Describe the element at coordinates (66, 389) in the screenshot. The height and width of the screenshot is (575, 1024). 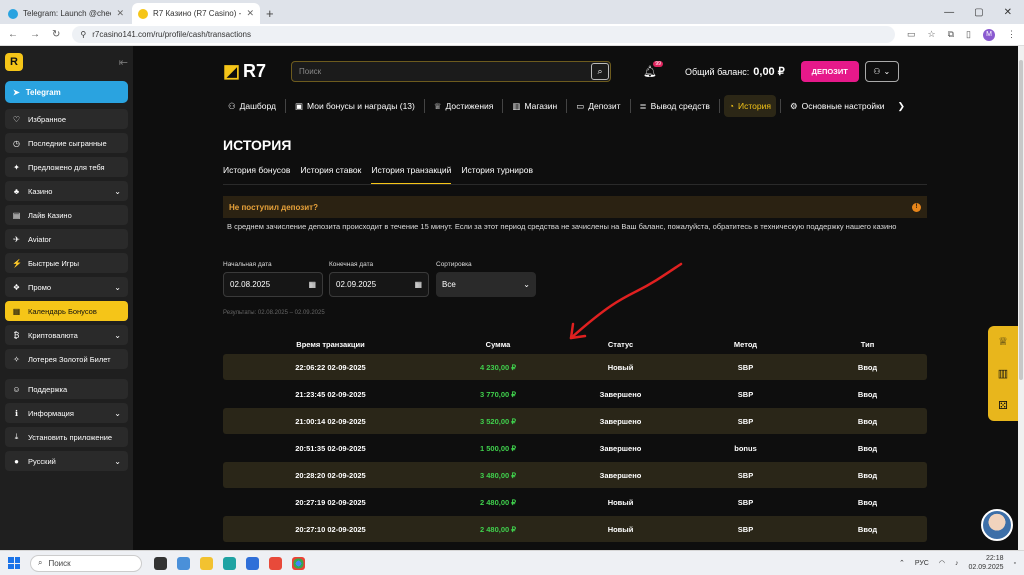
I see `sidebar-item-support: ☺ Поддержка` at that location.